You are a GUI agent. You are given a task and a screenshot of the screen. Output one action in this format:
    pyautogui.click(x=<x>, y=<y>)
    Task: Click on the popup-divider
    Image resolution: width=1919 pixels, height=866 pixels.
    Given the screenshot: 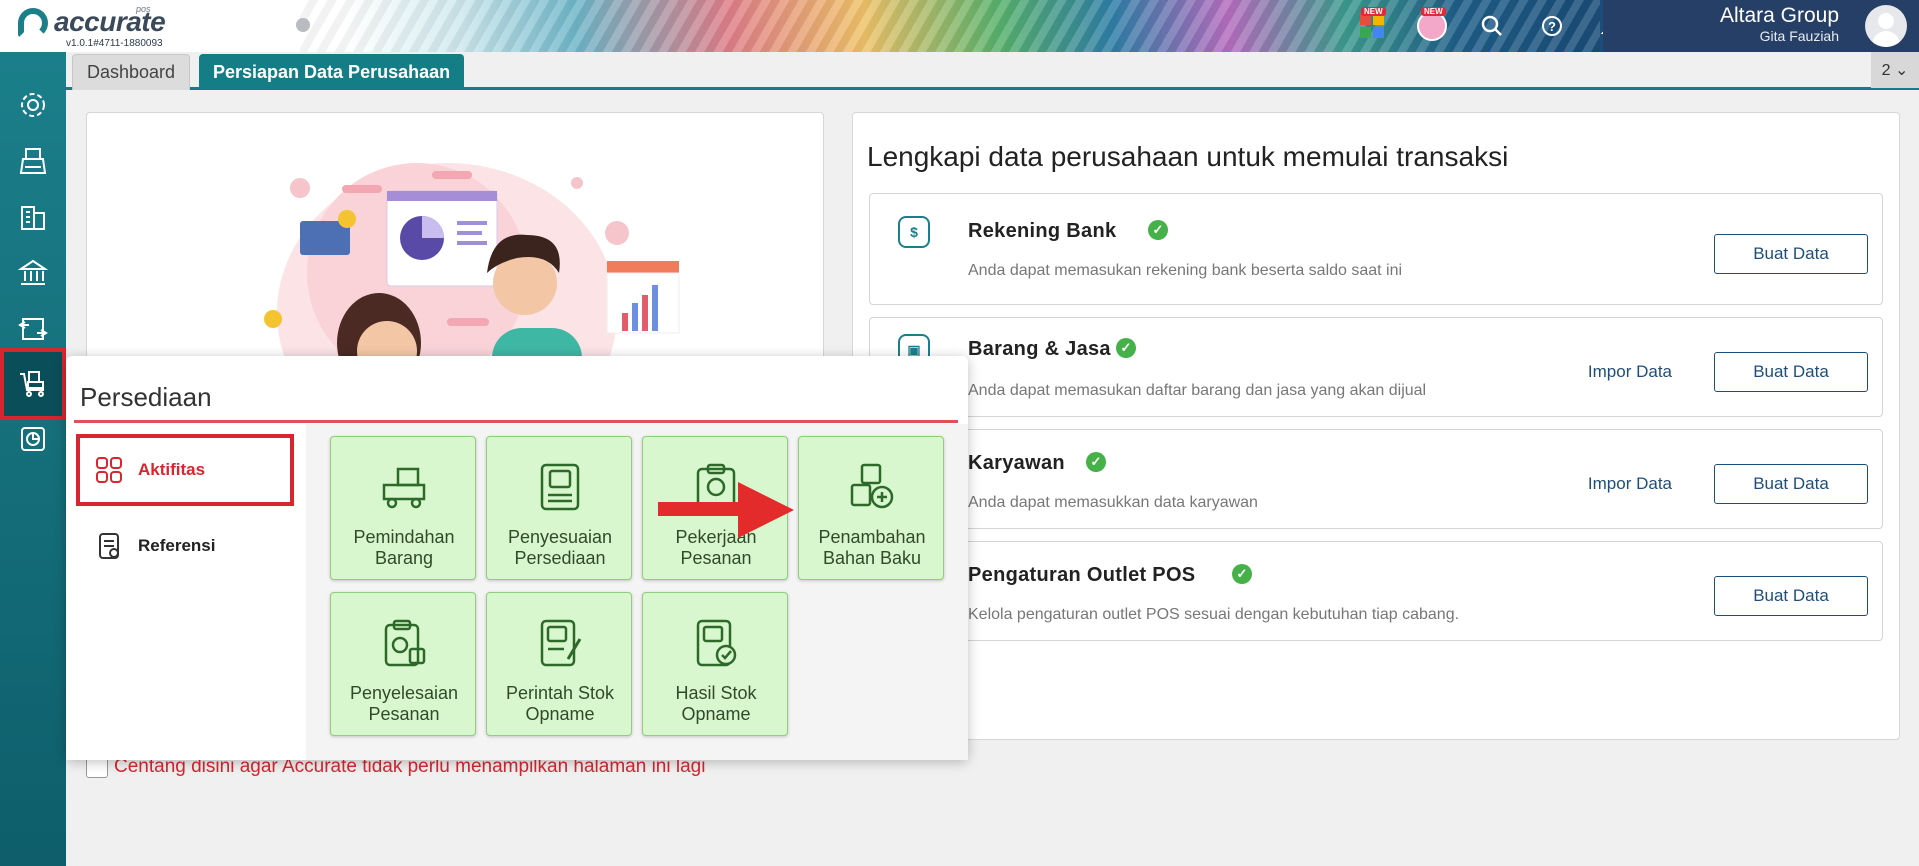 What is the action you would take?
    pyautogui.click(x=516, y=421)
    